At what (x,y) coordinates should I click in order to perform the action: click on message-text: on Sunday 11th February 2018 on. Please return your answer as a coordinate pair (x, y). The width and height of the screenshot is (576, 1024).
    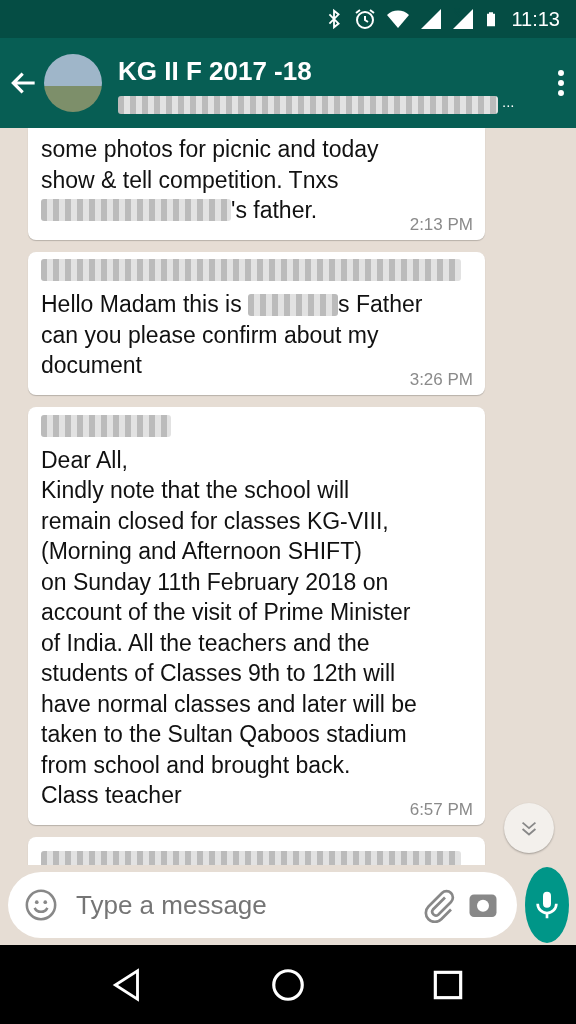
    Looking at the image, I should click on (215, 582).